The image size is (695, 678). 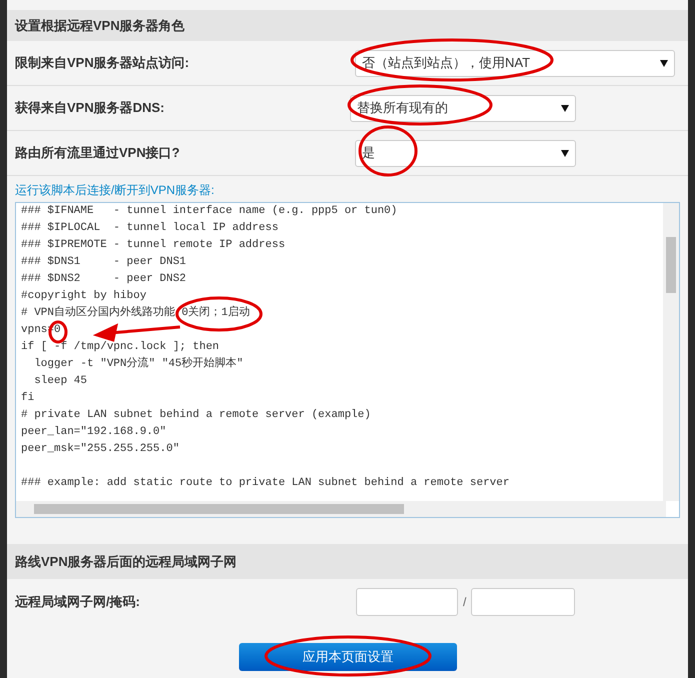 What do you see at coordinates (114, 190) in the screenshot?
I see `script-label: 运行该脚本后连接/断开到VPN服务器:` at bounding box center [114, 190].